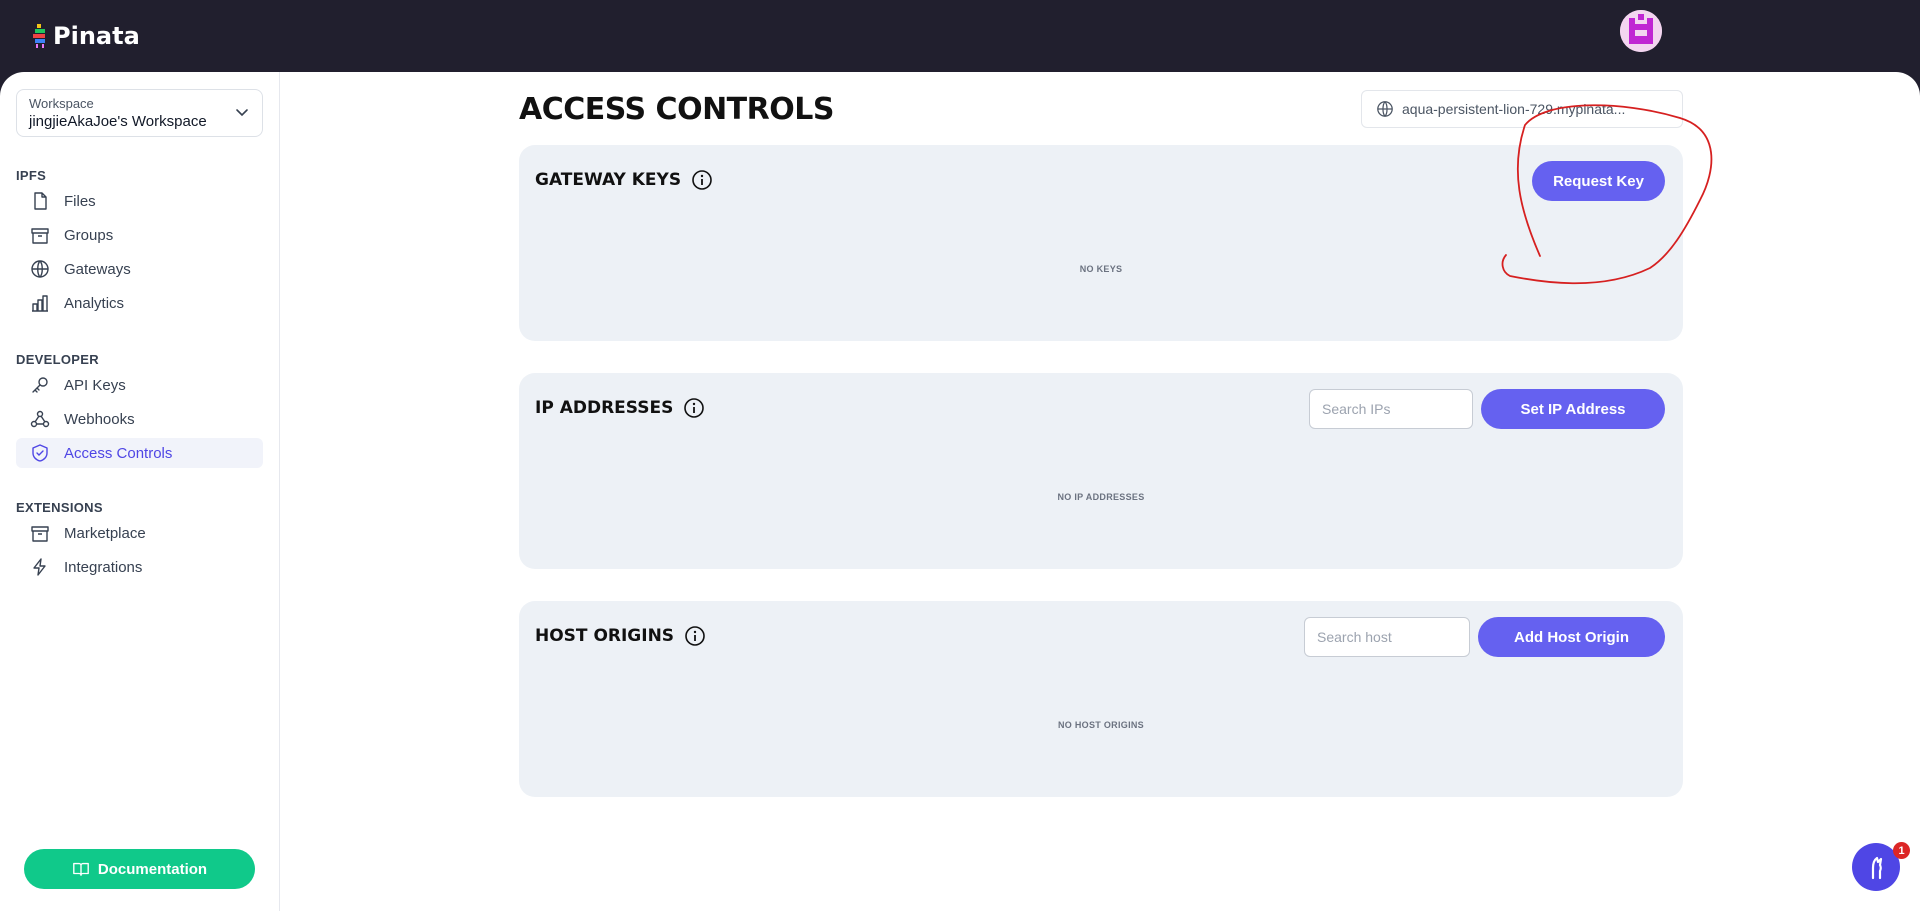 The image size is (1920, 911). I want to click on host-origins-title: HOST ORIGINS, so click(620, 636).